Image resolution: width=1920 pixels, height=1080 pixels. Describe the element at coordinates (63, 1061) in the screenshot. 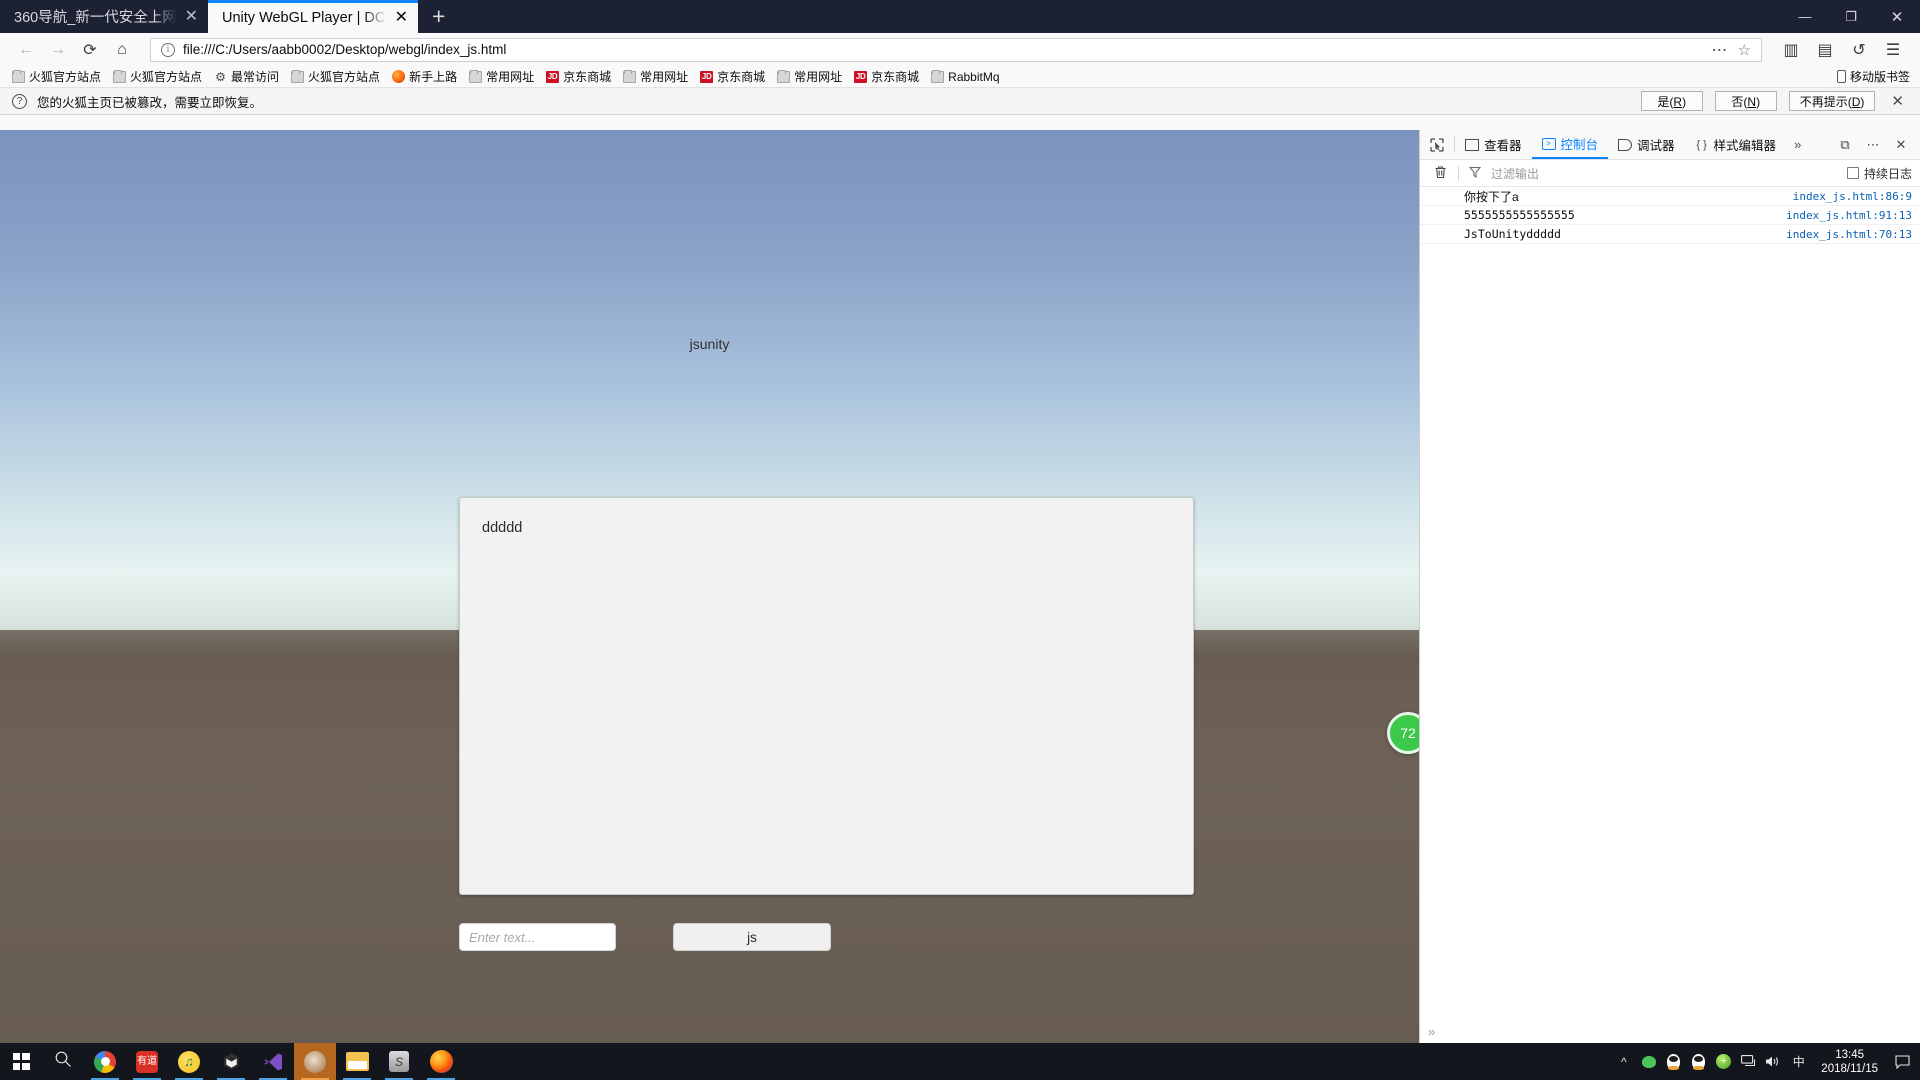

I see `search-button` at that location.